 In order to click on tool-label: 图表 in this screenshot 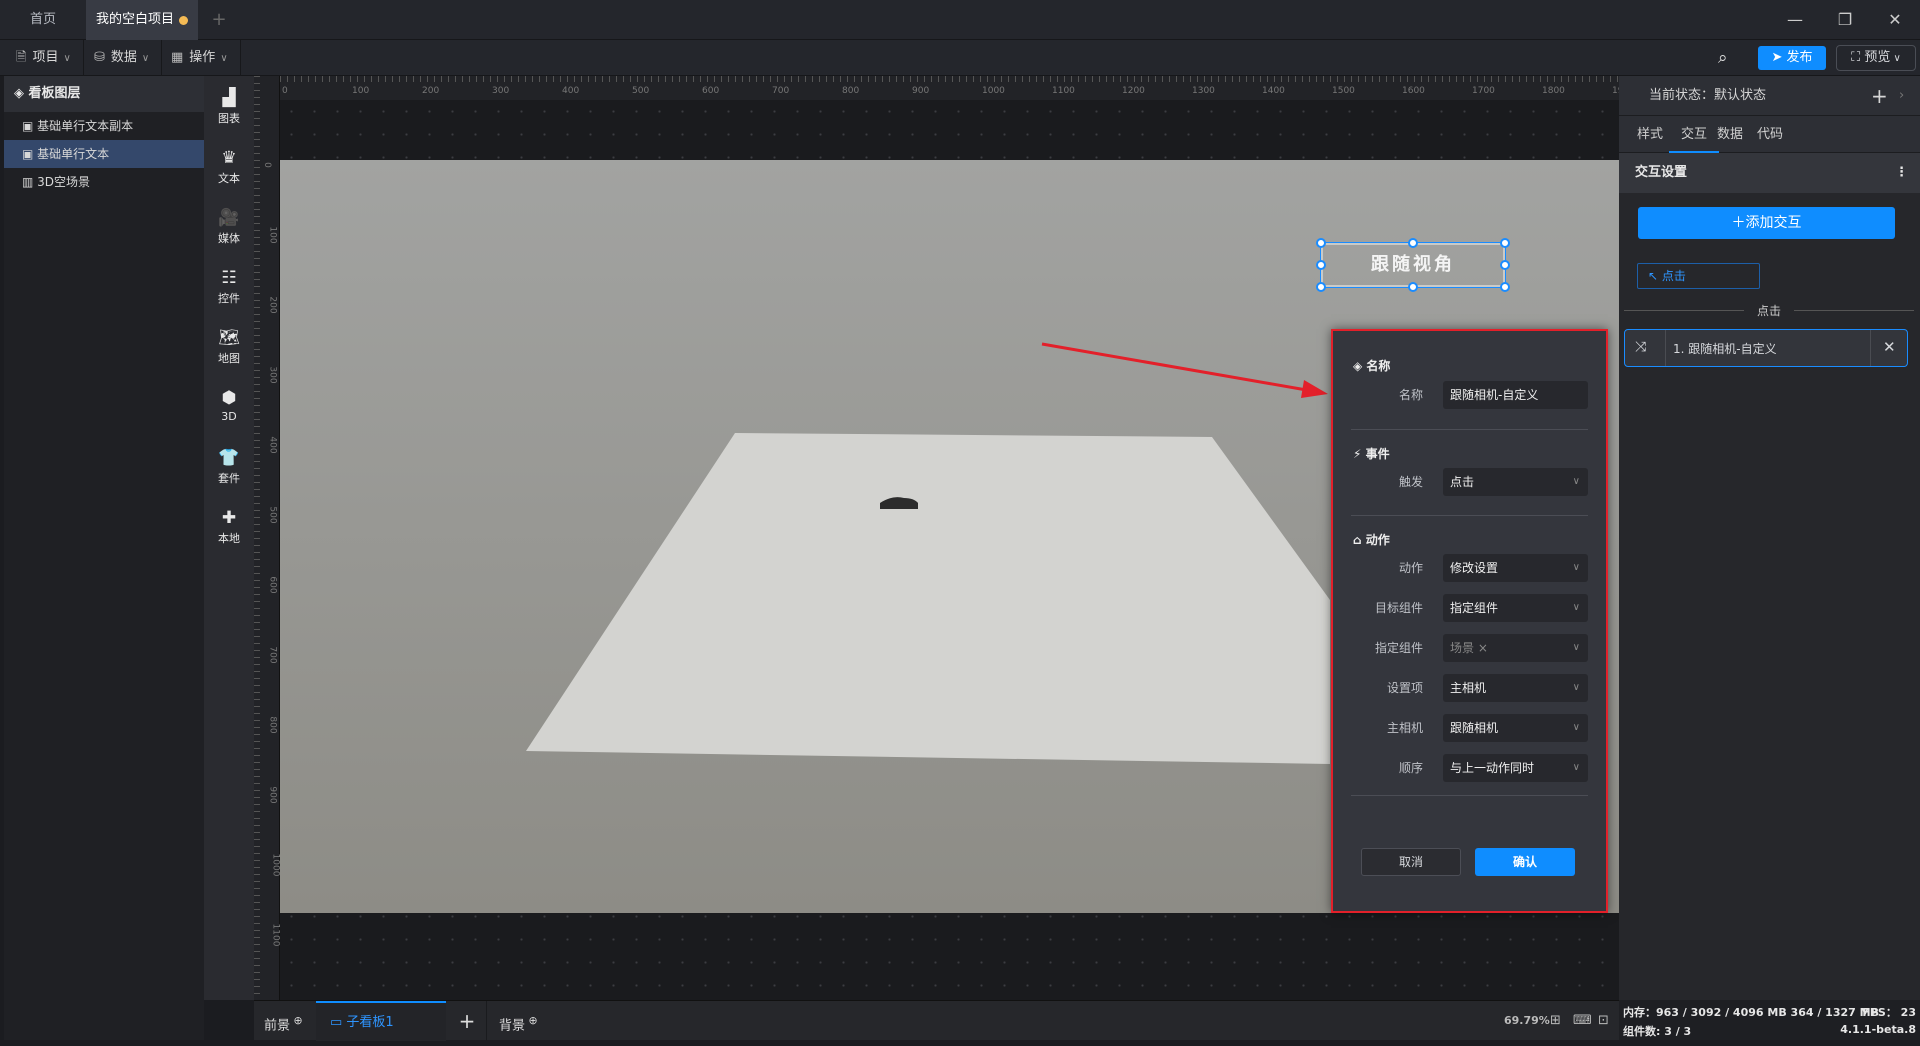, I will do `click(229, 118)`.